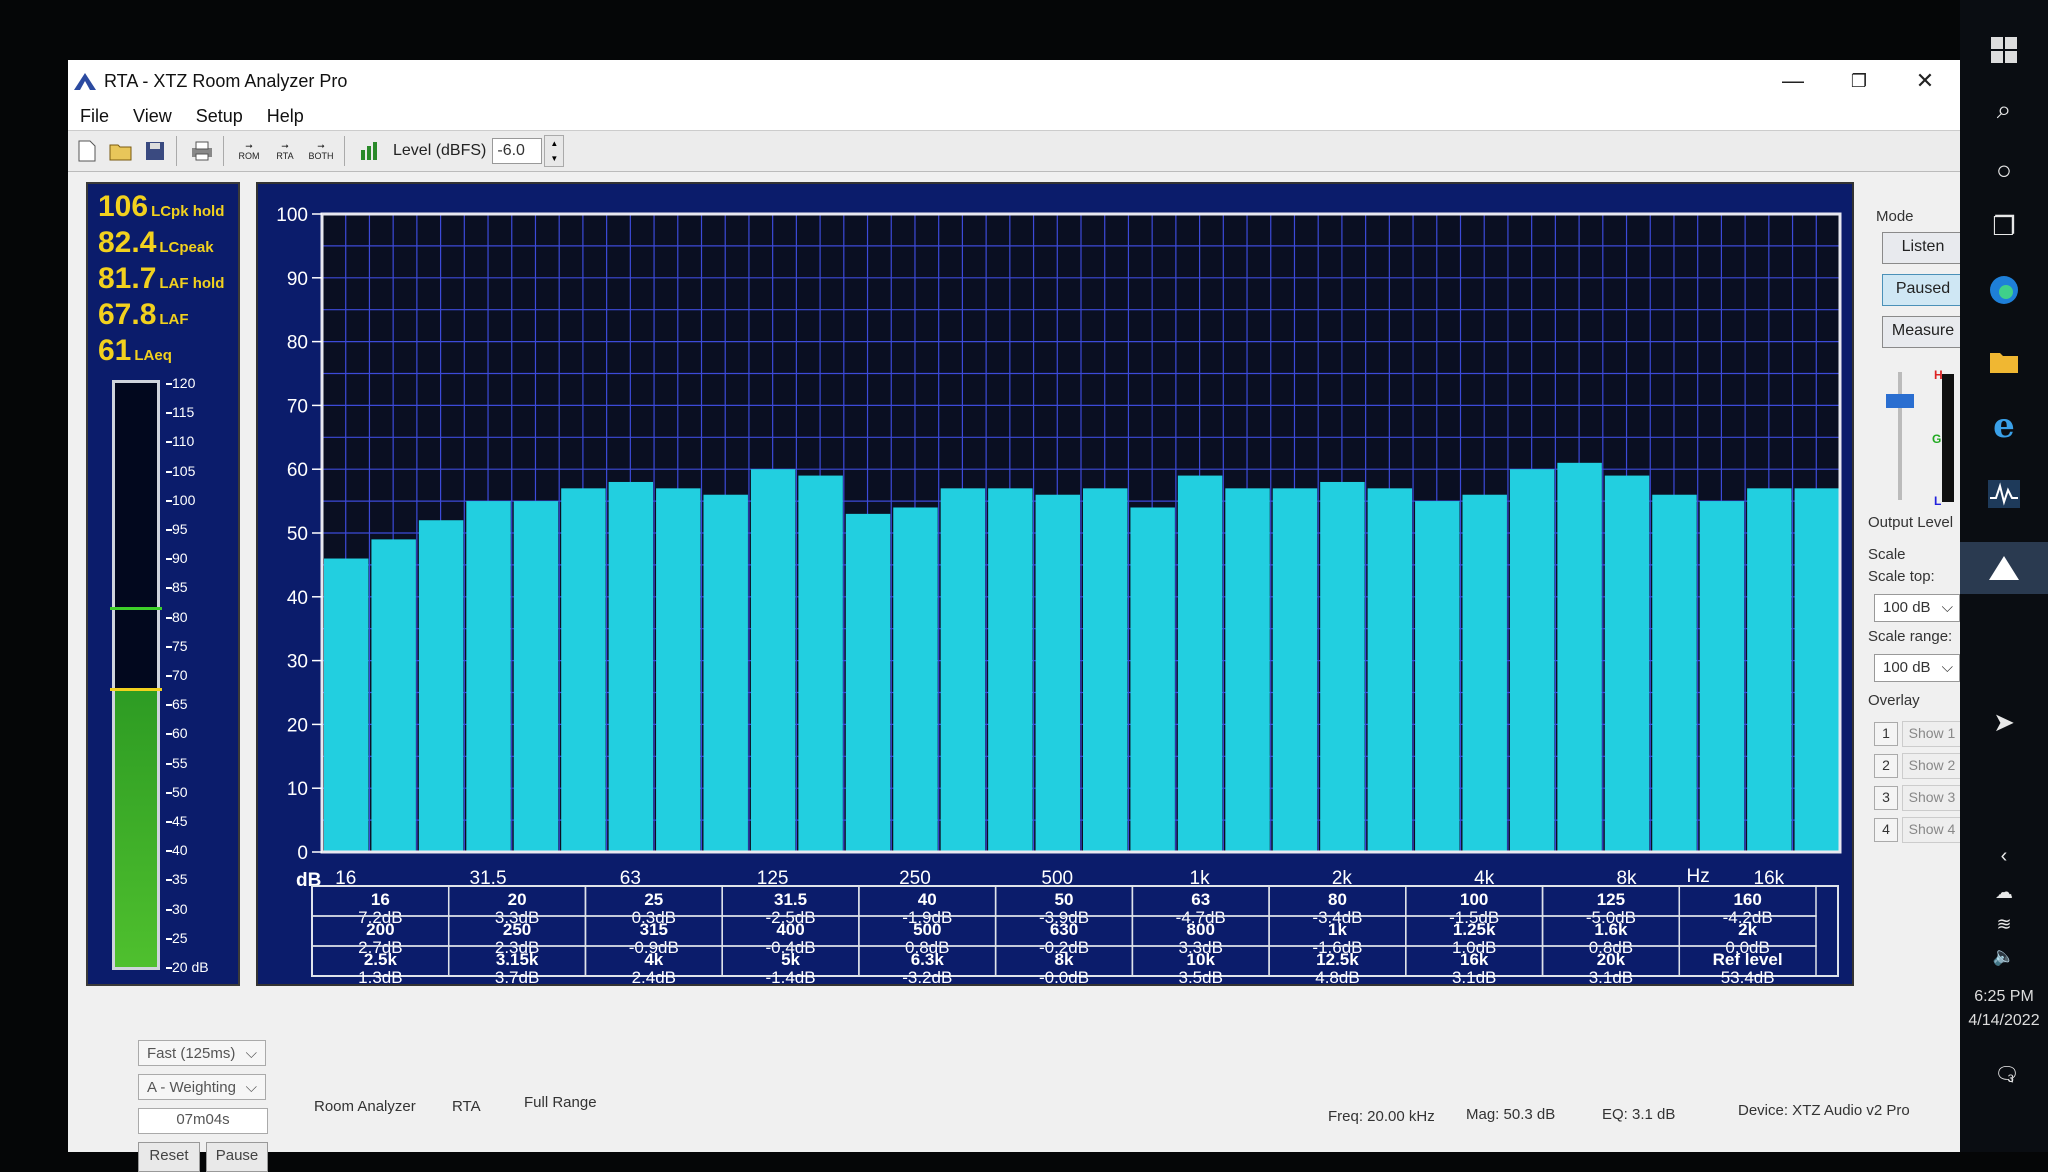 The width and height of the screenshot is (2048, 1172). What do you see at coordinates (2004, 997) in the screenshot?
I see `clock-time: 6:25 PM` at bounding box center [2004, 997].